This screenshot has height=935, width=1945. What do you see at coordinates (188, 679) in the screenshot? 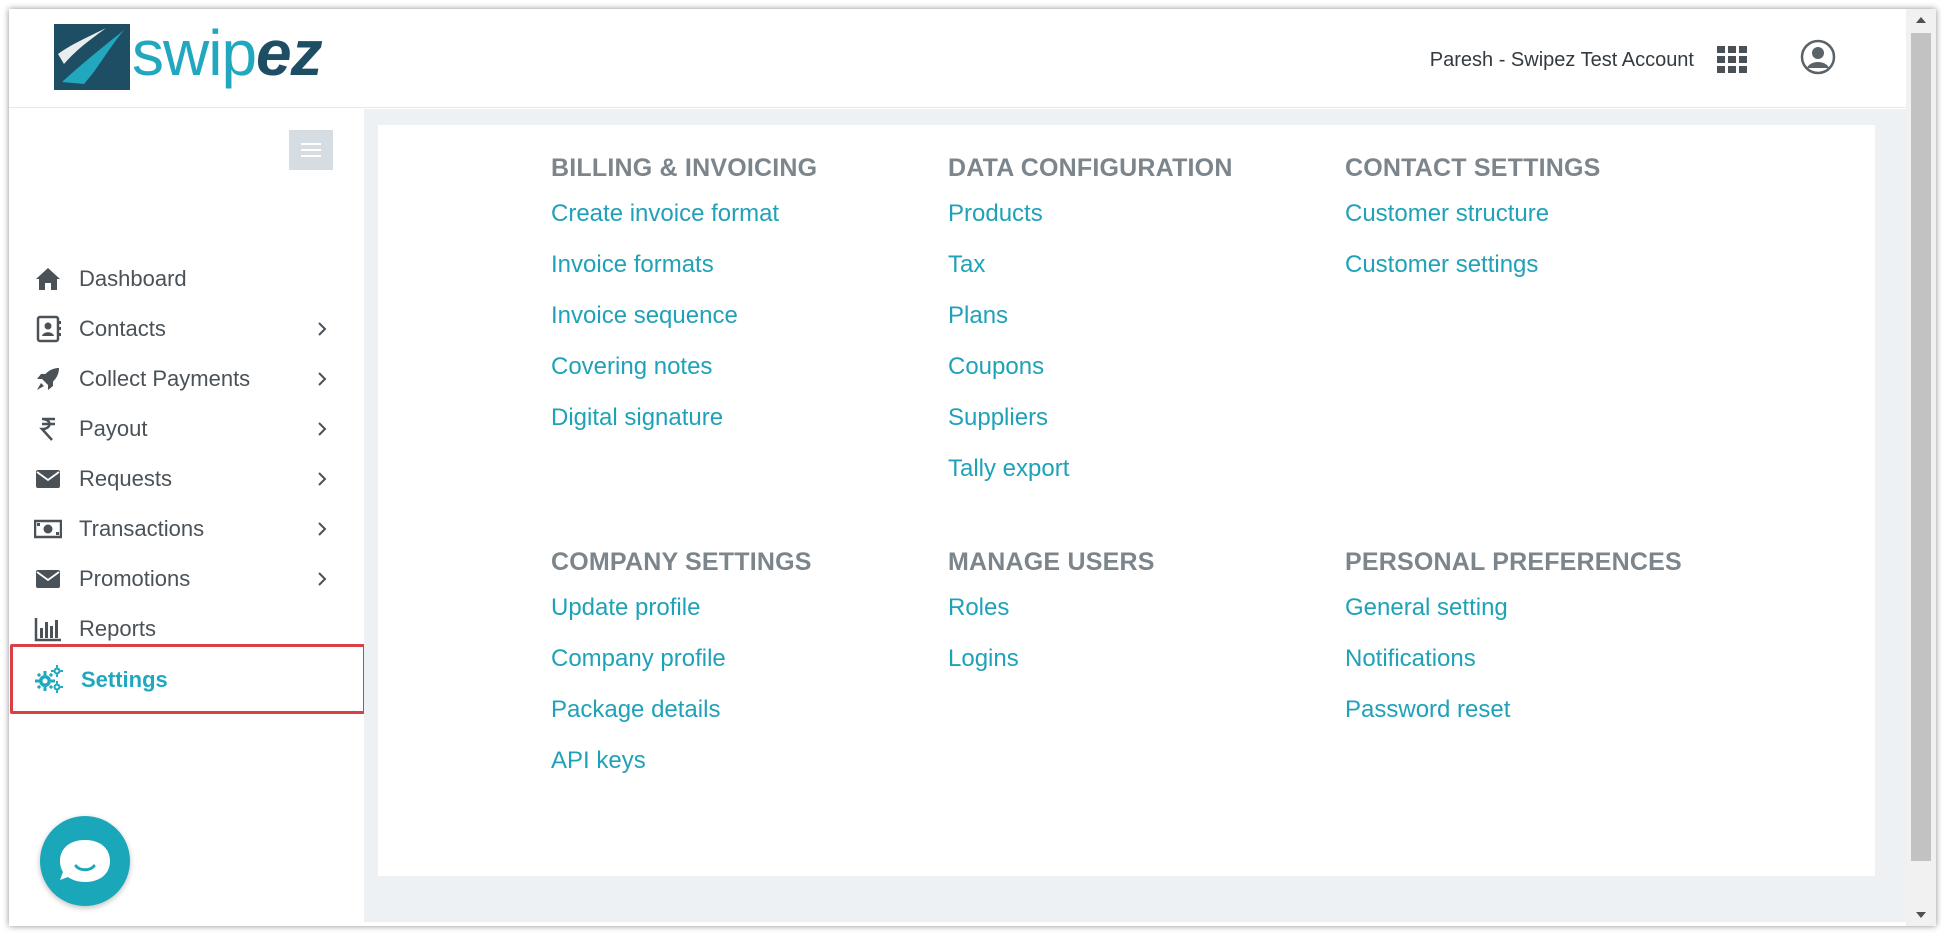
I see `sidebar-item-settings: Settings` at bounding box center [188, 679].